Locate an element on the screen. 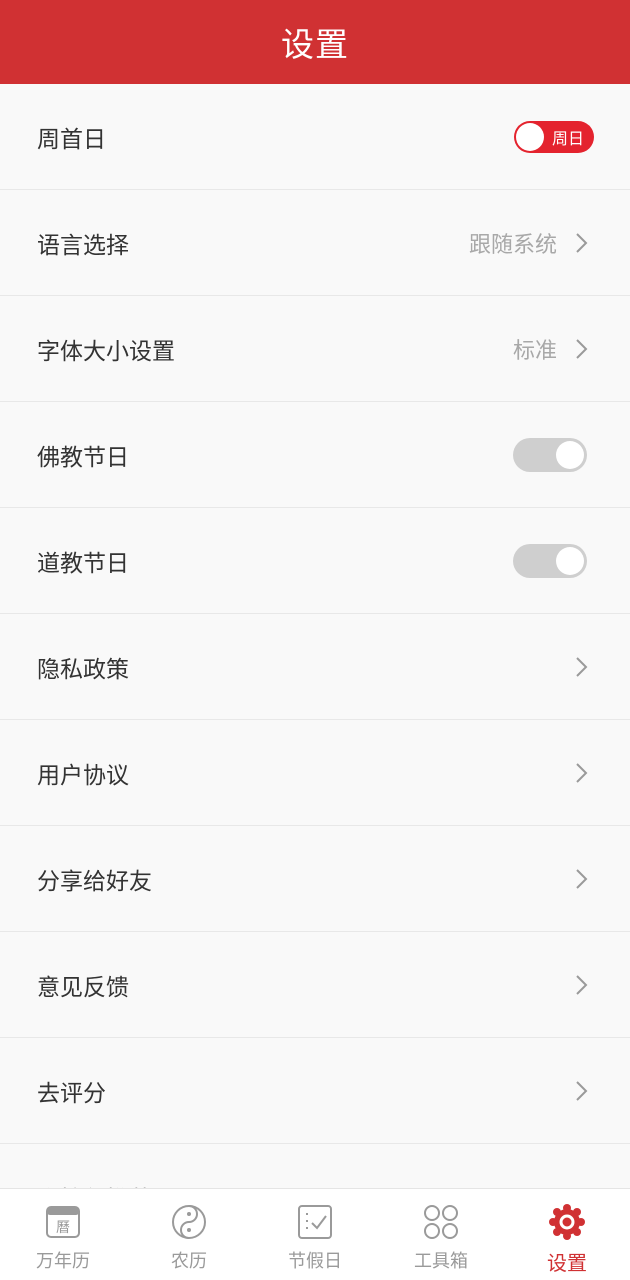 The height and width of the screenshot is (1280, 630). font-size-value: 标准 is located at coordinates (534, 351).